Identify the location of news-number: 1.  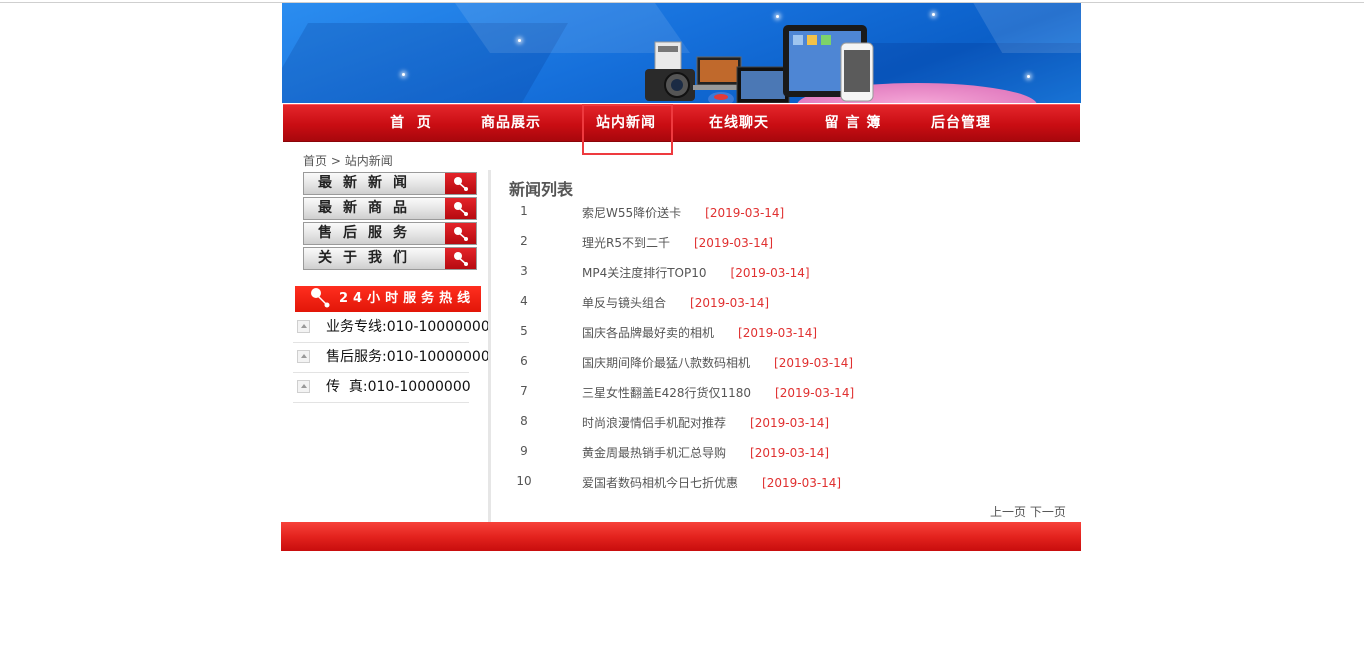
(524, 211).